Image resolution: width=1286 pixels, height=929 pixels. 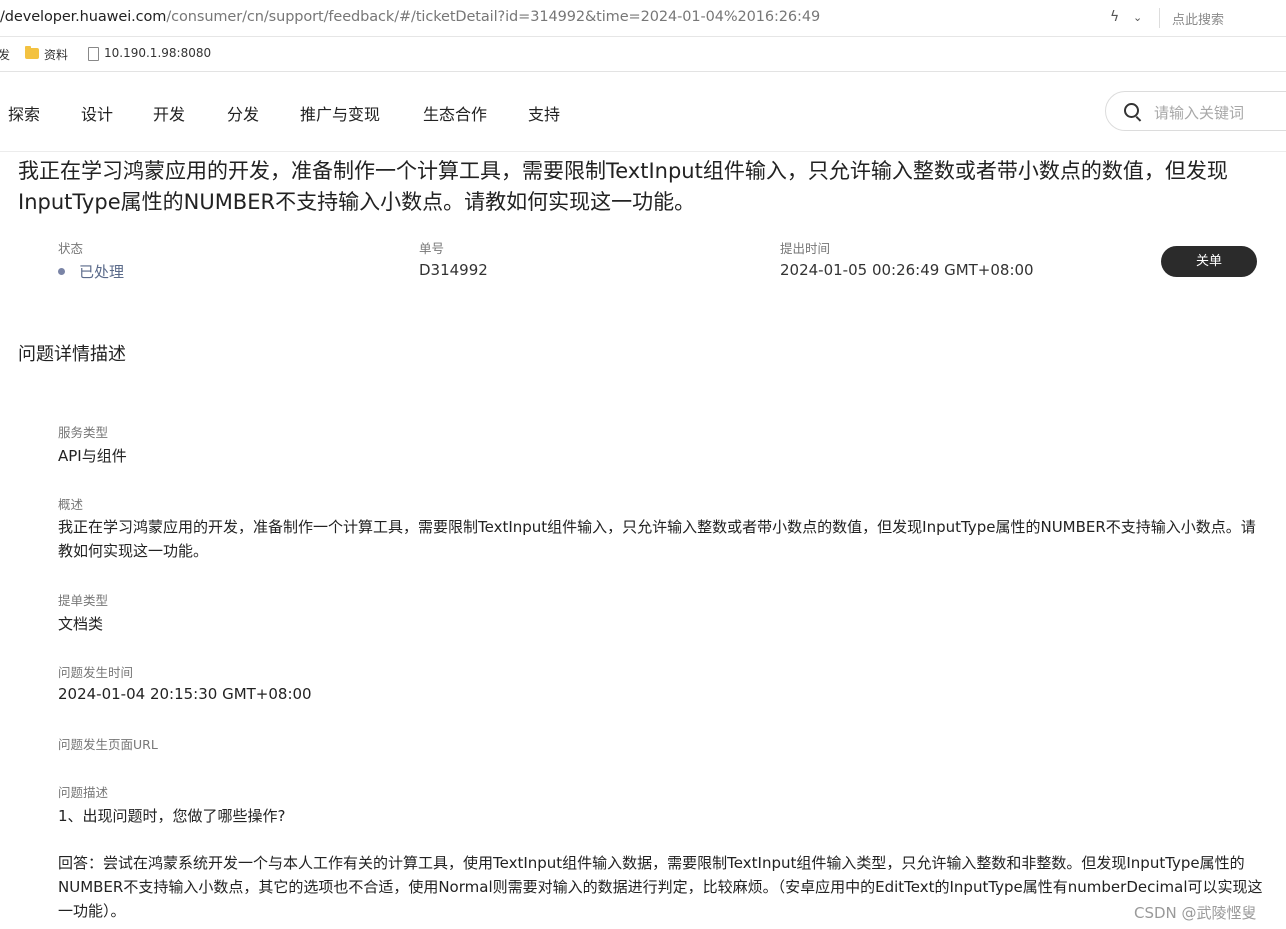 What do you see at coordinates (1159, 18) in the screenshot?
I see `address-bar-divider` at bounding box center [1159, 18].